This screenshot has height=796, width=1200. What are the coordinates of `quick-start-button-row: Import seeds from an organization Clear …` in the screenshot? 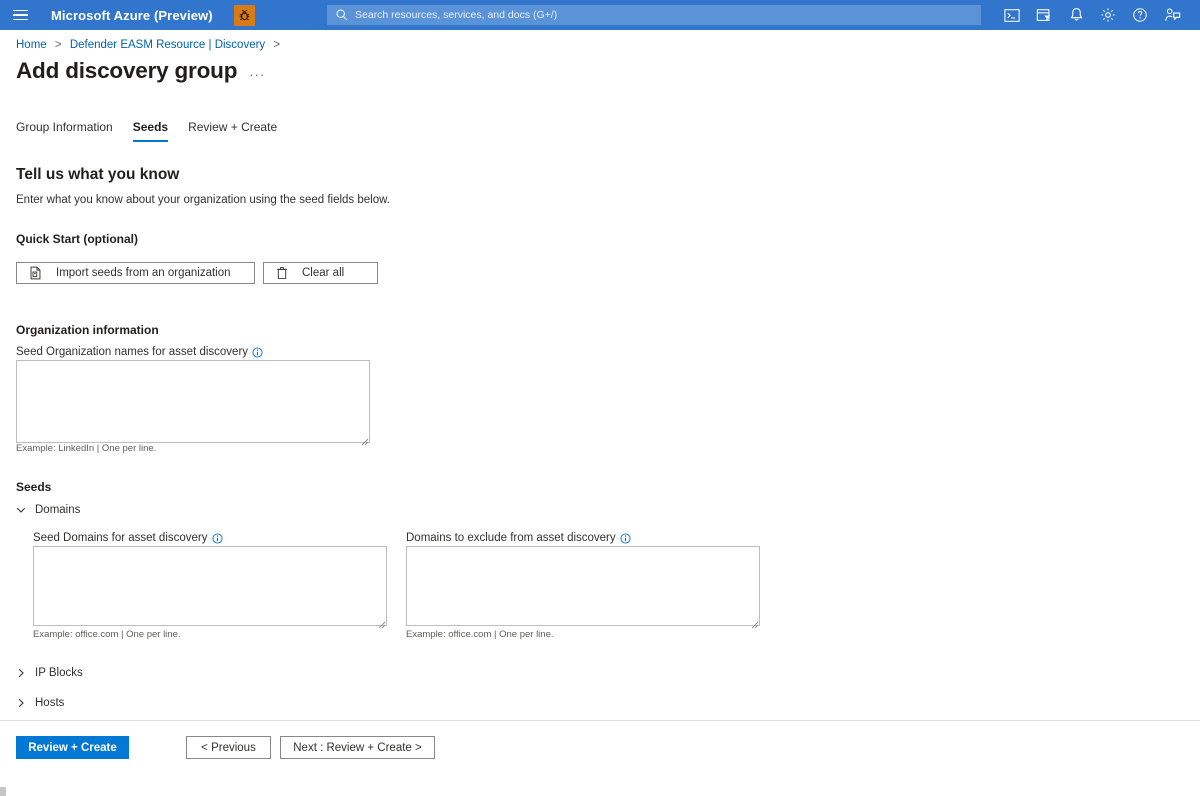 It's located at (197, 273).